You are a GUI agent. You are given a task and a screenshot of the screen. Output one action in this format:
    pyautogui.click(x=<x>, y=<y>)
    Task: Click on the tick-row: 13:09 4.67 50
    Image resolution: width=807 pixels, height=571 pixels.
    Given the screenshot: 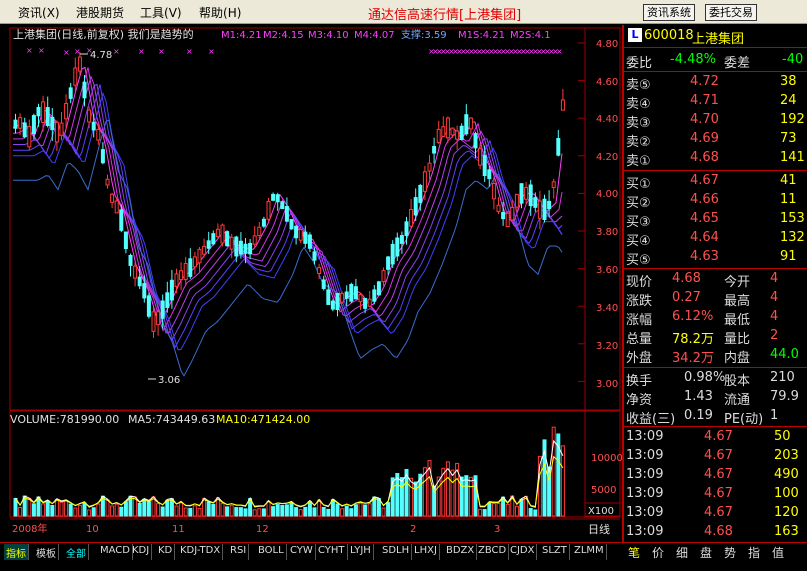 What is the action you would take?
    pyautogui.click(x=708, y=436)
    